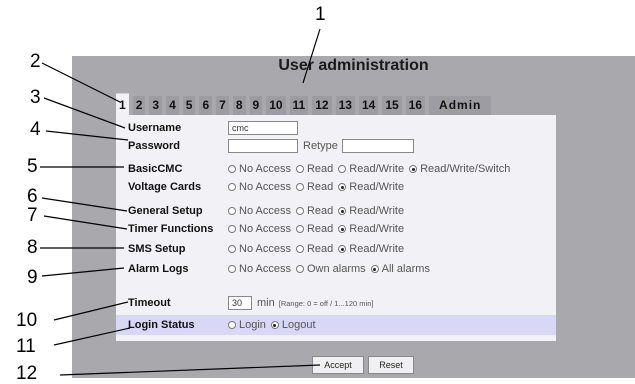 Image resolution: width=635 pixels, height=384 pixels. What do you see at coordinates (27, 373) in the screenshot?
I see `callout-12: 12` at bounding box center [27, 373].